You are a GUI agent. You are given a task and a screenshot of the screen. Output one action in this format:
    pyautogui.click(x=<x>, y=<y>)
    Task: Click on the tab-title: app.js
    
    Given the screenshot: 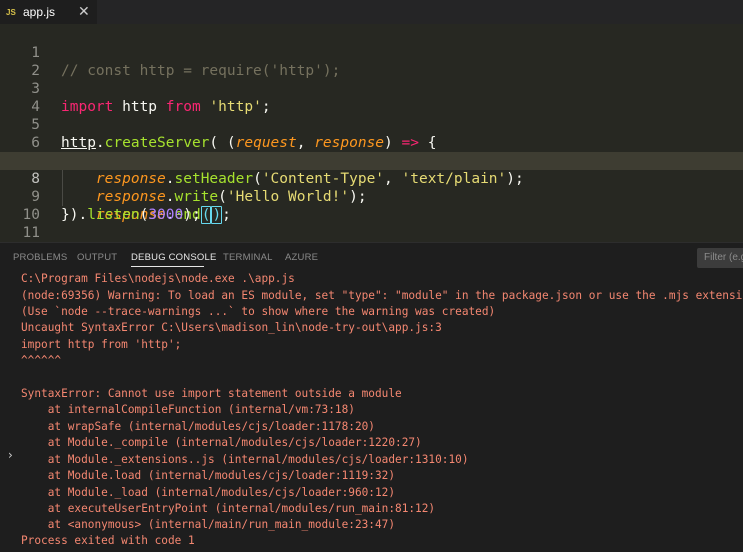 What is the action you would take?
    pyautogui.click(x=39, y=12)
    